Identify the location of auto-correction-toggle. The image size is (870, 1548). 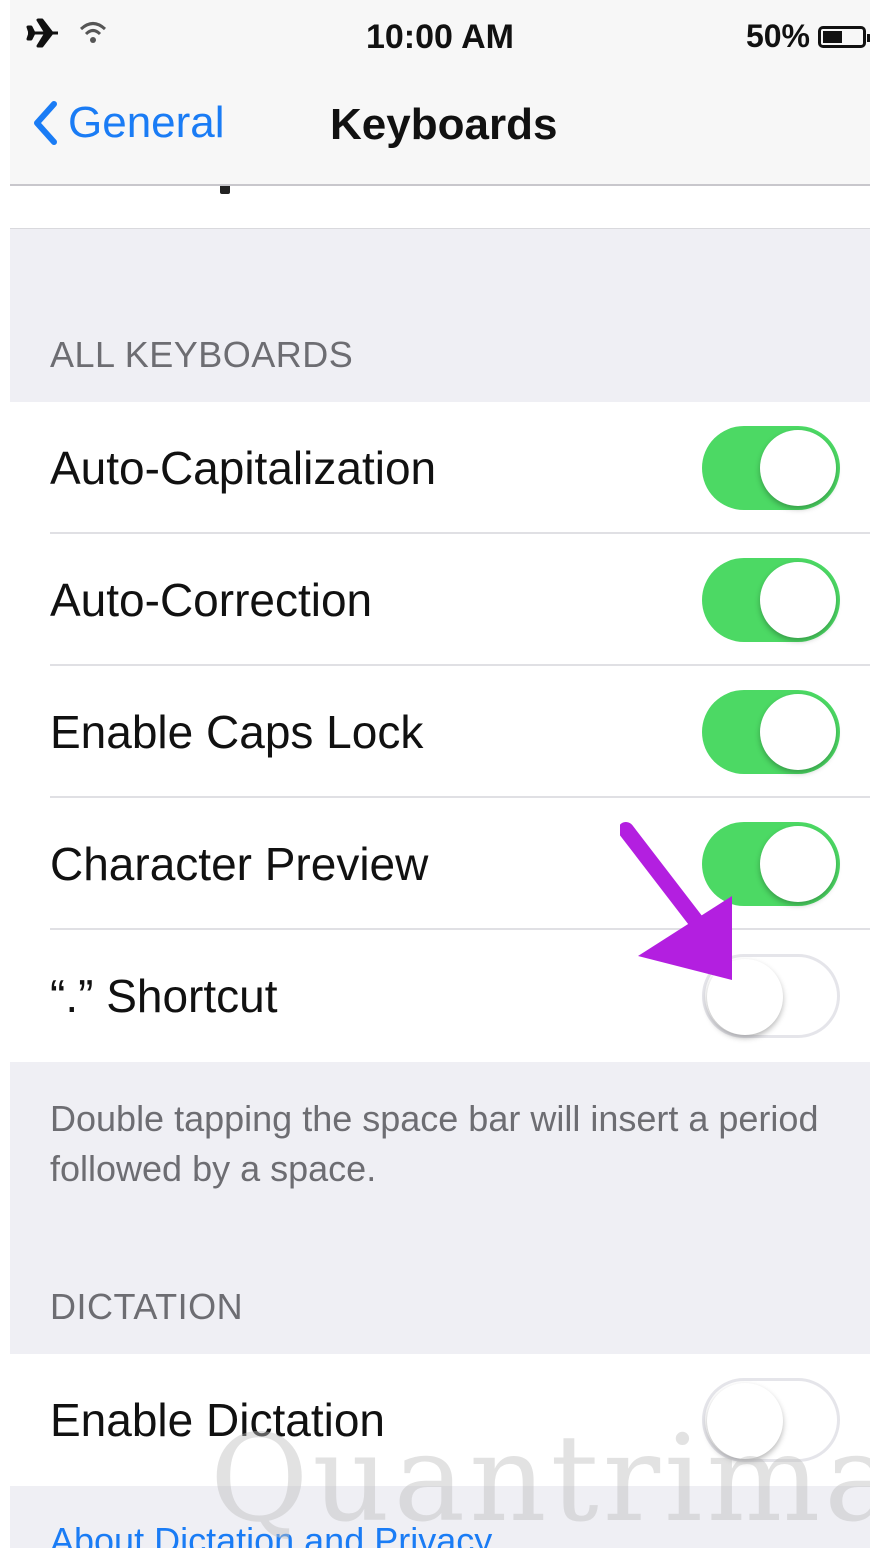
(771, 600).